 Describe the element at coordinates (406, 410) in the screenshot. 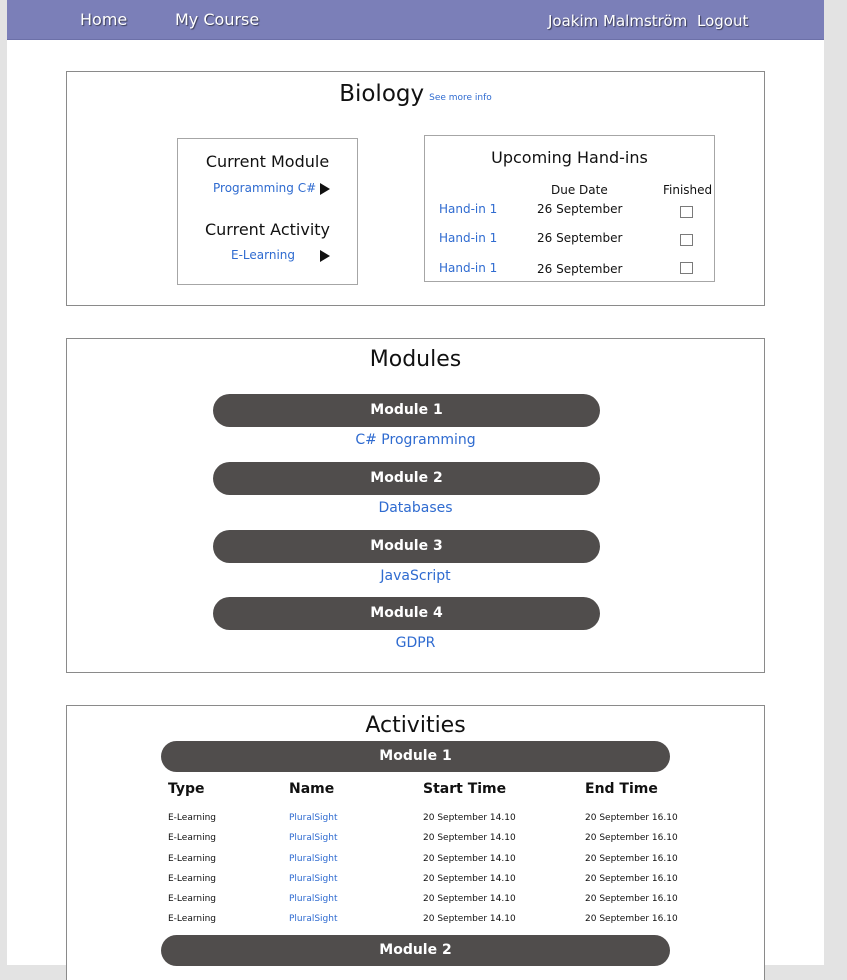

I see `module-1-button: Module 1` at that location.